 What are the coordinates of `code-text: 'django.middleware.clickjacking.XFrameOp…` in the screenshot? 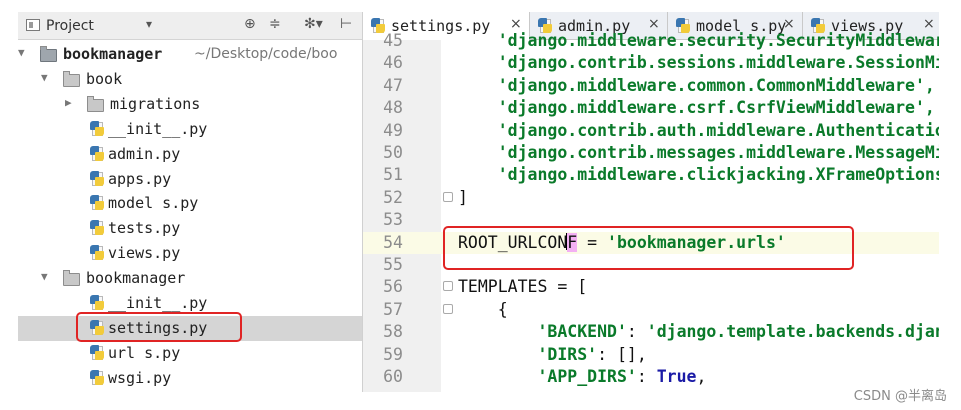 It's located at (698, 174).